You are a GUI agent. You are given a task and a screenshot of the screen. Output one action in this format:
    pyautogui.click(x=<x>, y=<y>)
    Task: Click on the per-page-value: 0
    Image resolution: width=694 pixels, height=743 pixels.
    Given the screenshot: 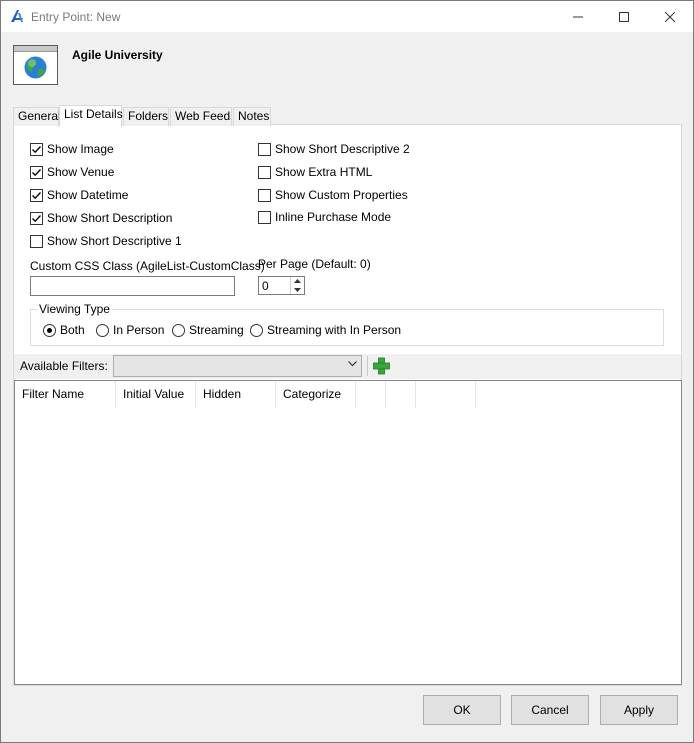 What is the action you would take?
    pyautogui.click(x=265, y=286)
    